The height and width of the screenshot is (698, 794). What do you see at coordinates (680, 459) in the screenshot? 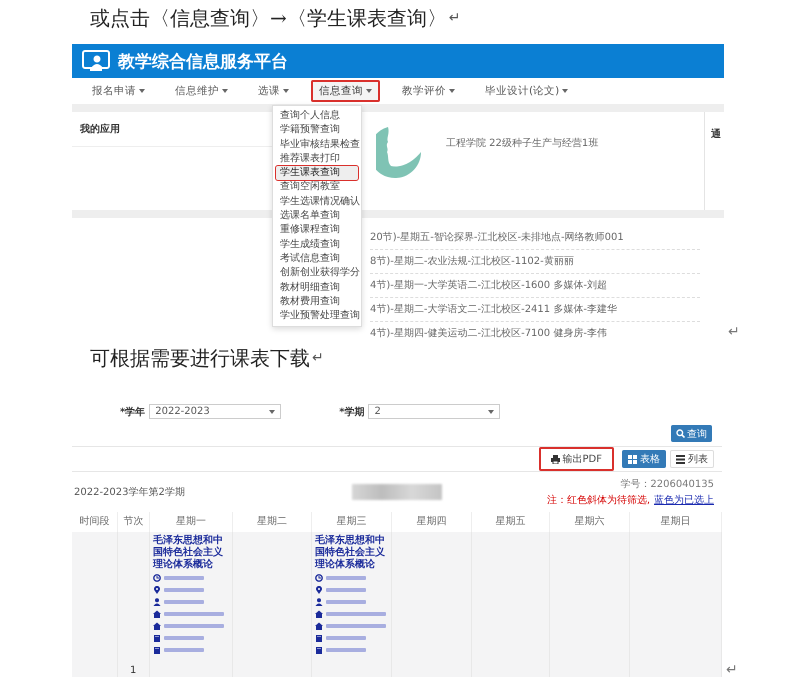
I see `list-icon` at bounding box center [680, 459].